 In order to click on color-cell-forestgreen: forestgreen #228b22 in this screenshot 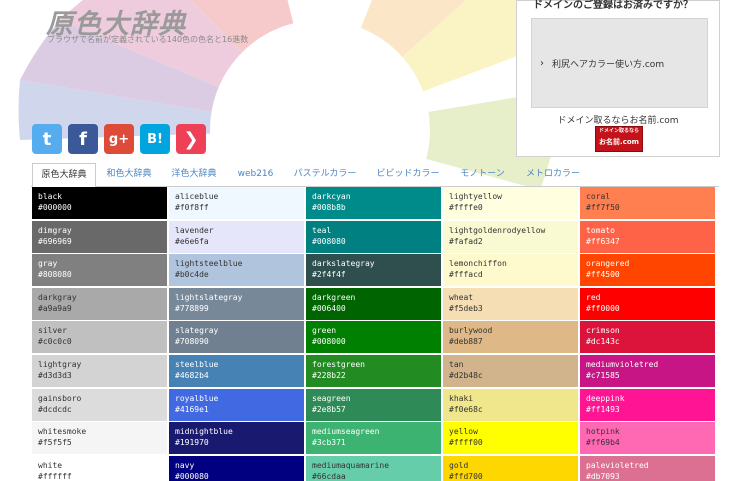, I will do `click(373, 371)`.